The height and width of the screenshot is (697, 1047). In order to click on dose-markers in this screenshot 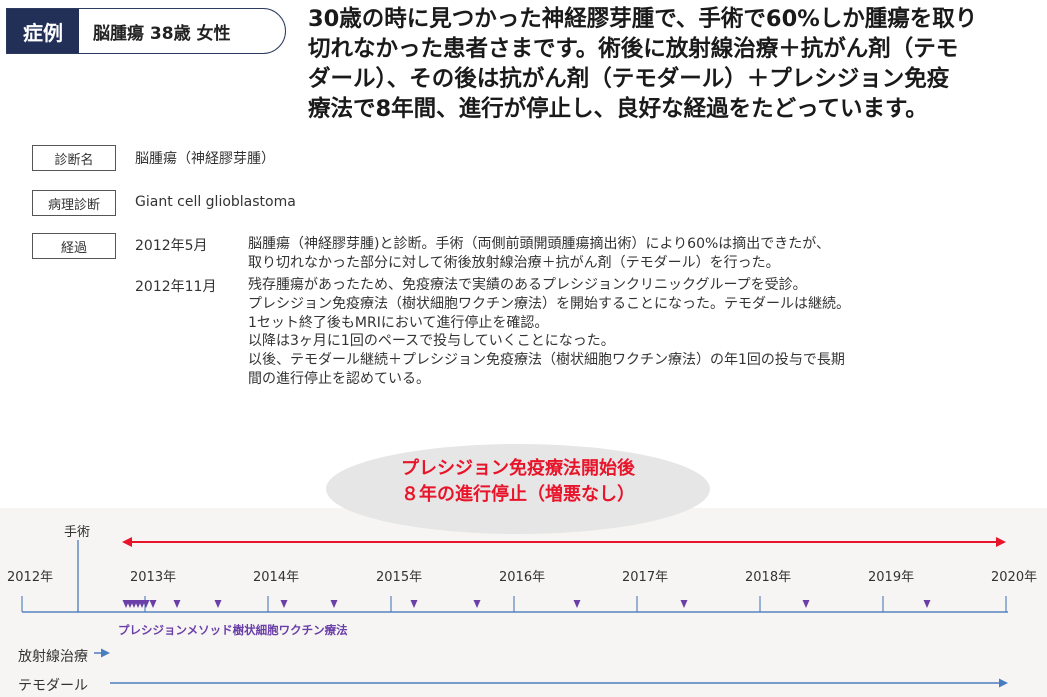, I will do `click(526, 604)`.